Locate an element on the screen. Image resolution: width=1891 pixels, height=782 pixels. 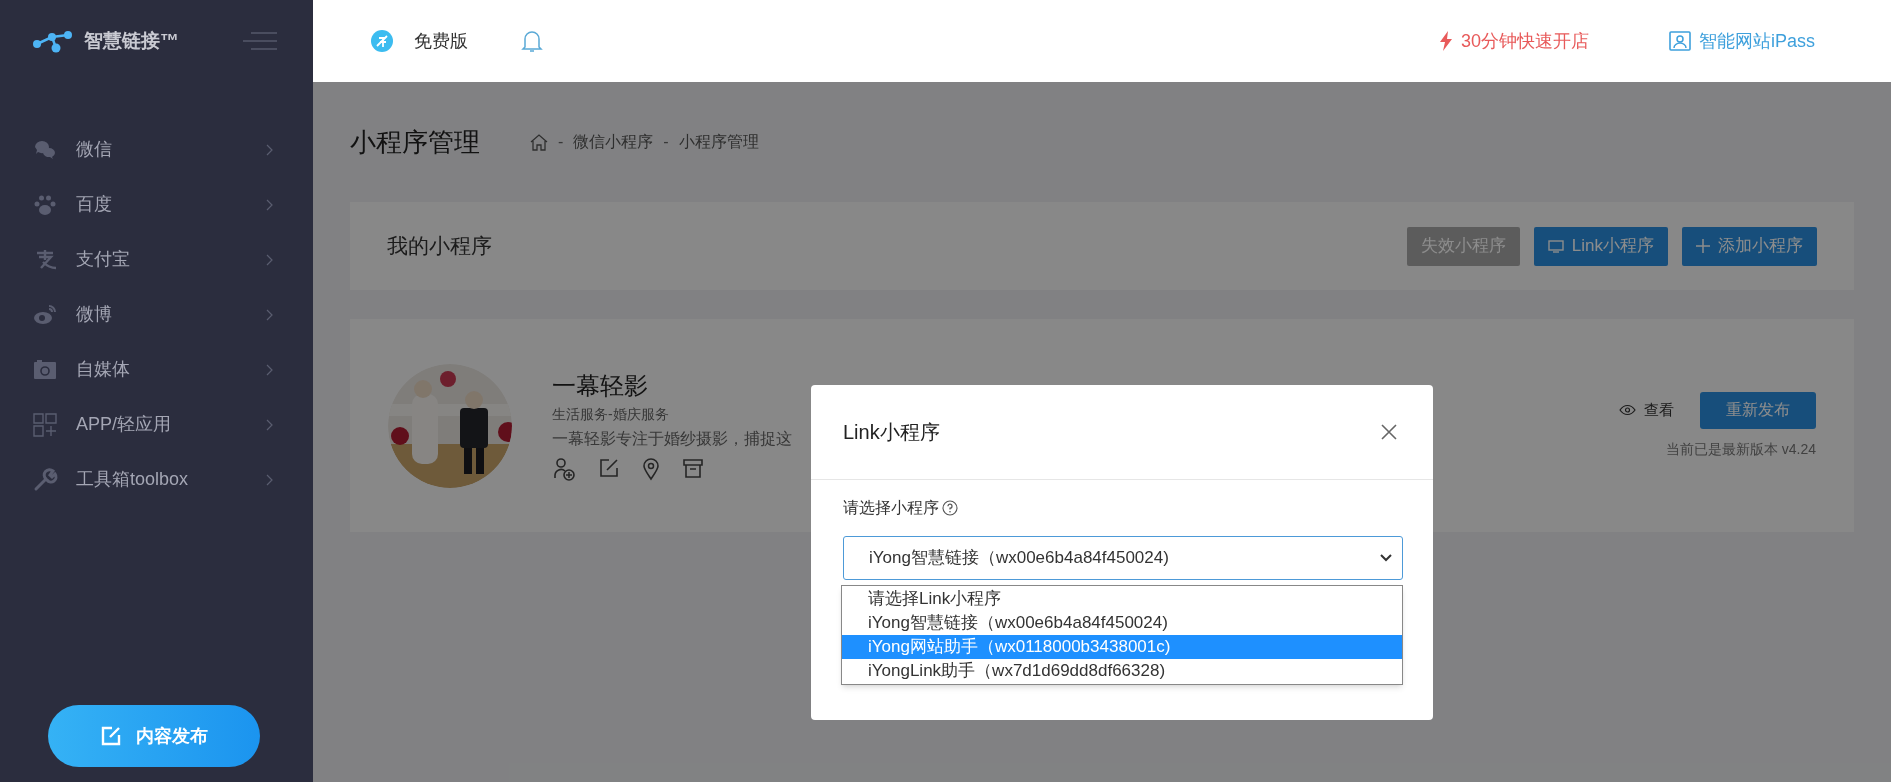
chevron-down-icon is located at coordinates (1386, 558).